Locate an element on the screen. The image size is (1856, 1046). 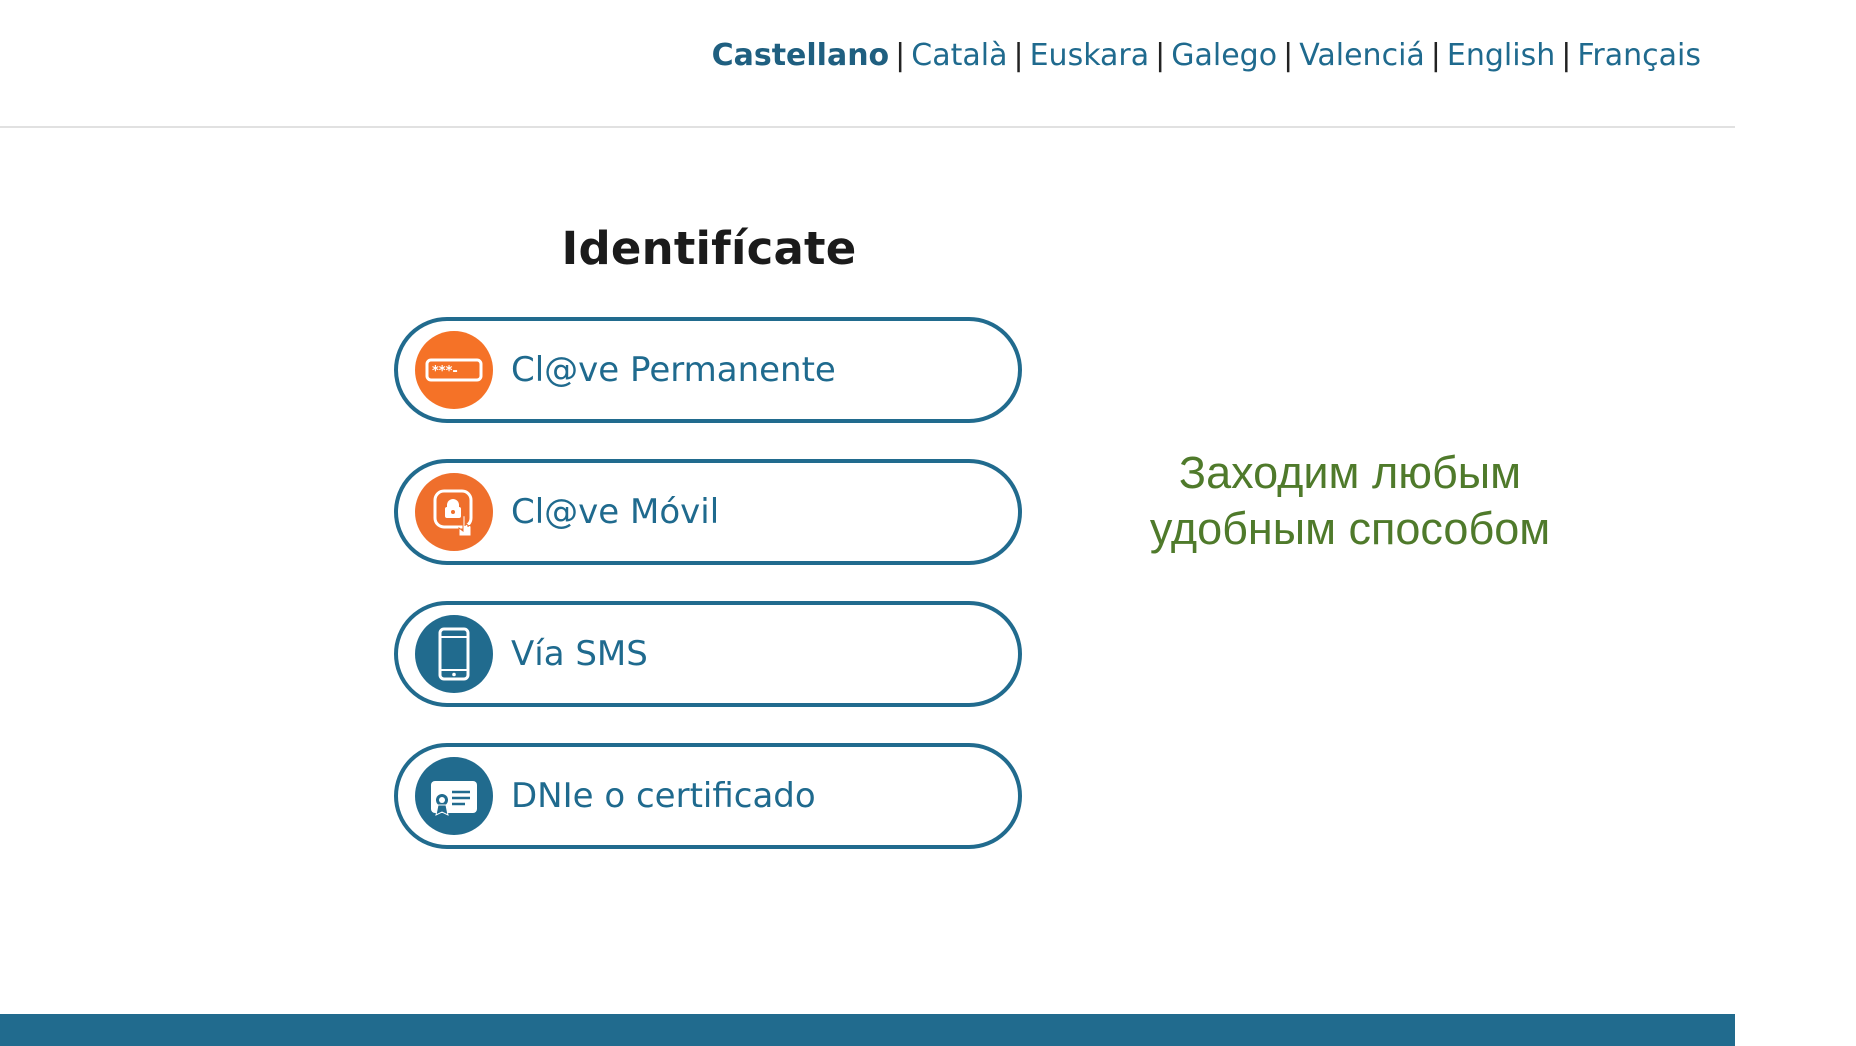
header-divider is located at coordinates (867, 127).